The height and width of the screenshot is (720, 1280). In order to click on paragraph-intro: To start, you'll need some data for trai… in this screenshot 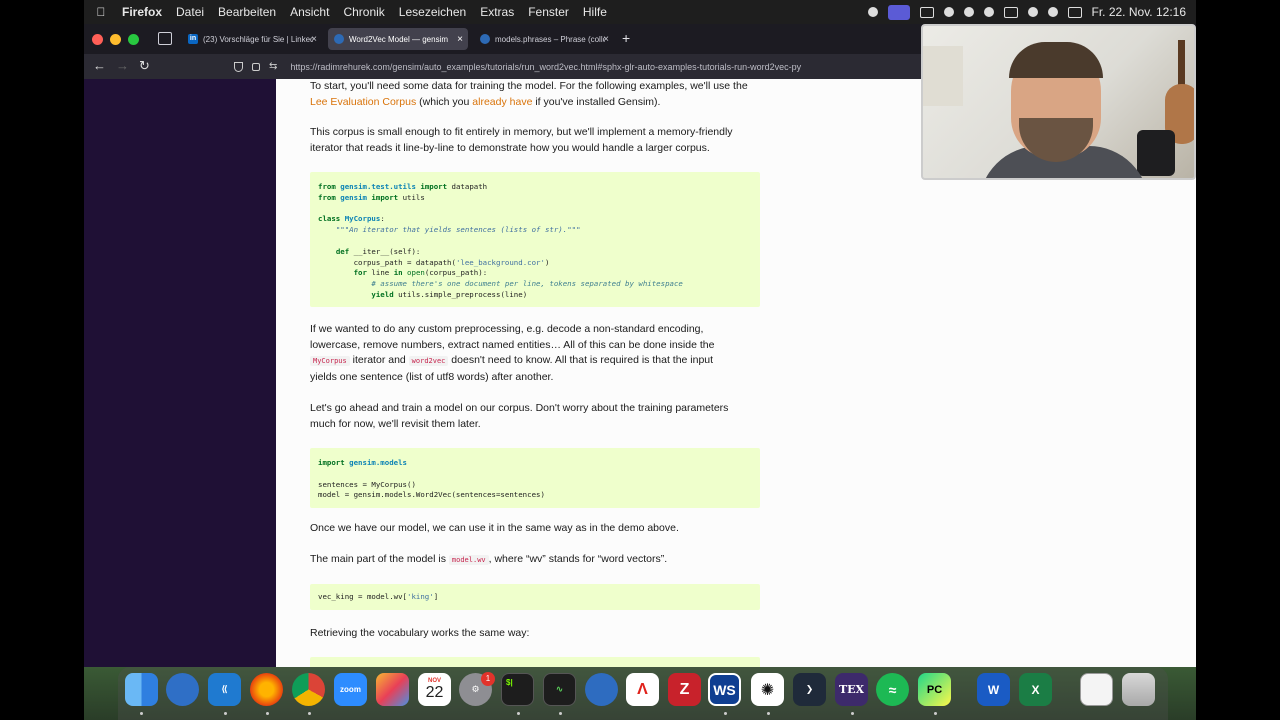, I will do `click(535, 94)`.